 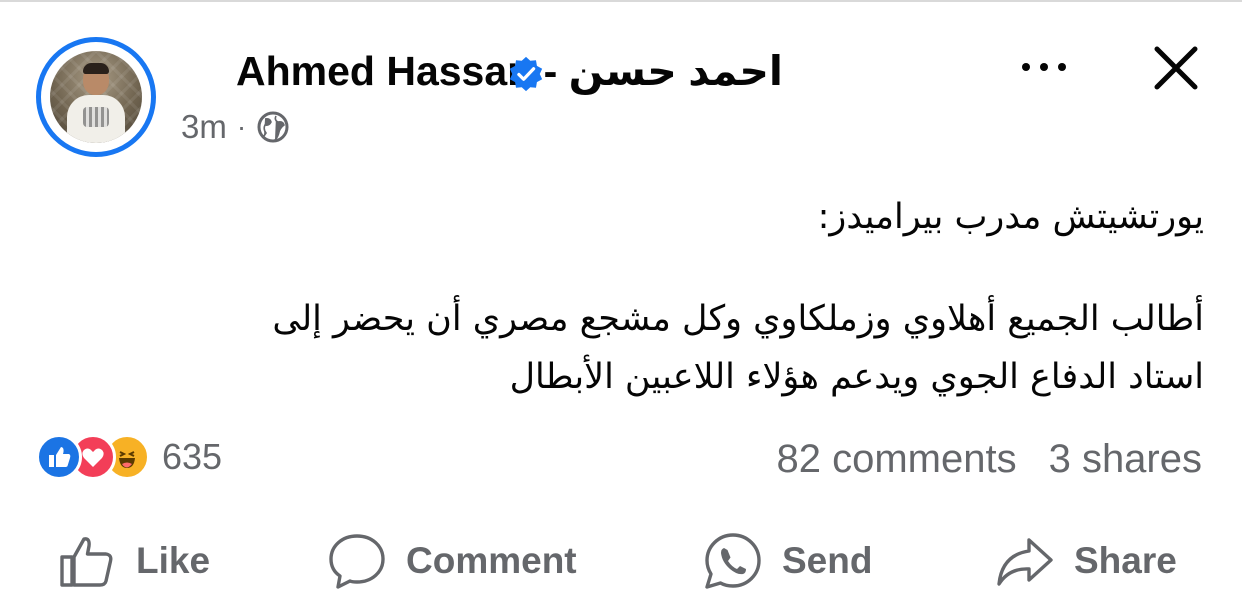 What do you see at coordinates (1125, 560) in the screenshot?
I see `share-label: Share` at bounding box center [1125, 560].